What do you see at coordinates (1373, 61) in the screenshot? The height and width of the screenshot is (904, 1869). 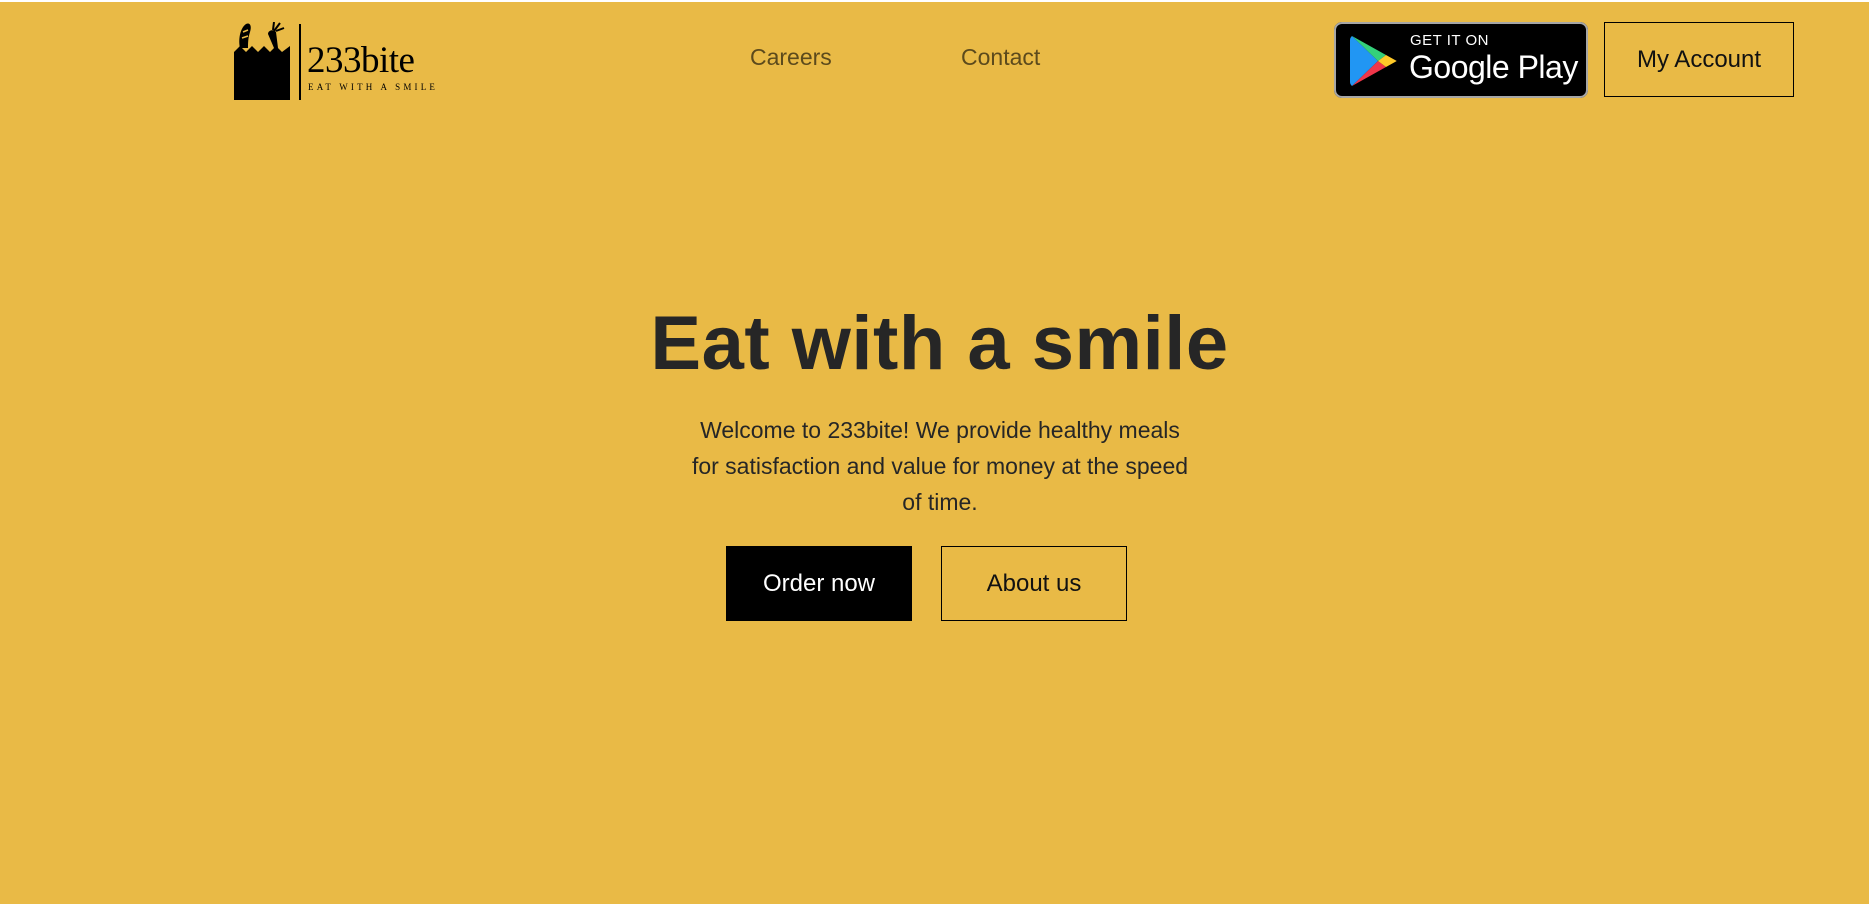 I see `google-play-icon` at bounding box center [1373, 61].